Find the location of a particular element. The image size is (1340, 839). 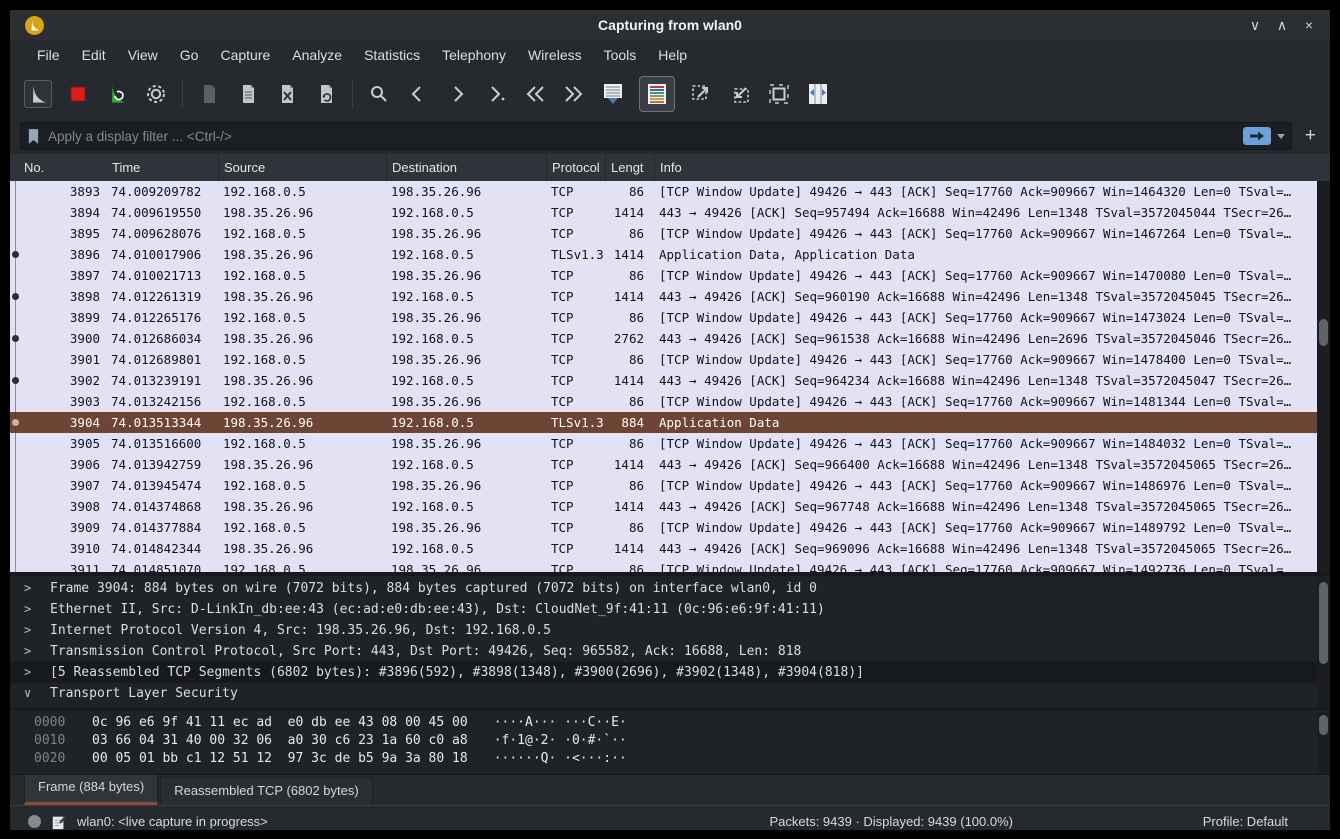

capture-options-icon is located at coordinates (156, 94).